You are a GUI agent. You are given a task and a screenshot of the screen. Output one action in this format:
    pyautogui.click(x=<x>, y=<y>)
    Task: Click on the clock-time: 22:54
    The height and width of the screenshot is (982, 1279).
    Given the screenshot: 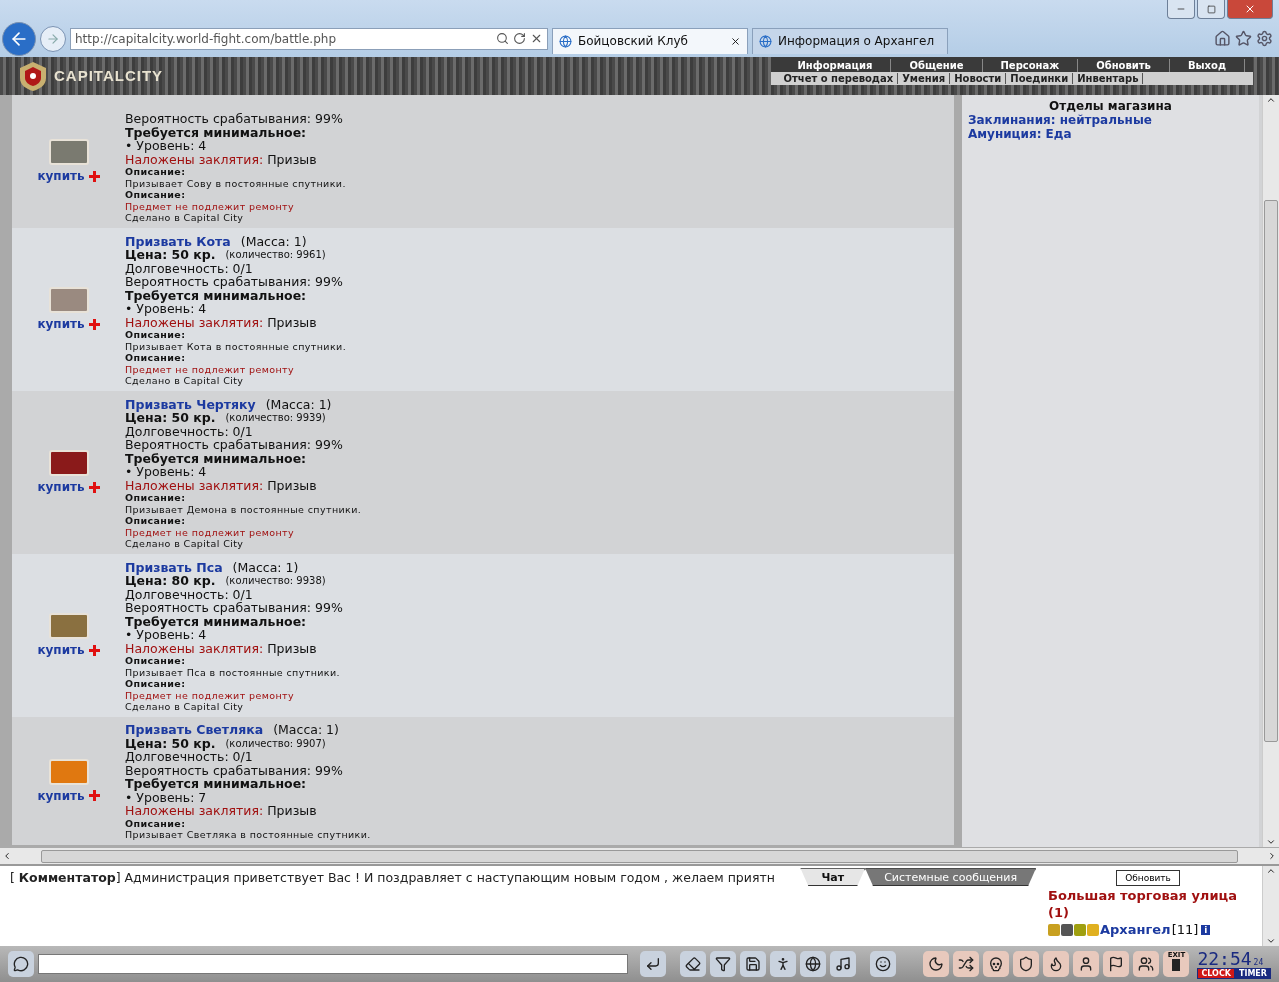 What is the action you would take?
    pyautogui.click(x=1224, y=958)
    